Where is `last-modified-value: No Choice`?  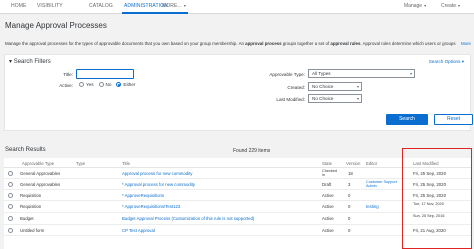
last-modified-value: No Choice is located at coordinates (323, 98).